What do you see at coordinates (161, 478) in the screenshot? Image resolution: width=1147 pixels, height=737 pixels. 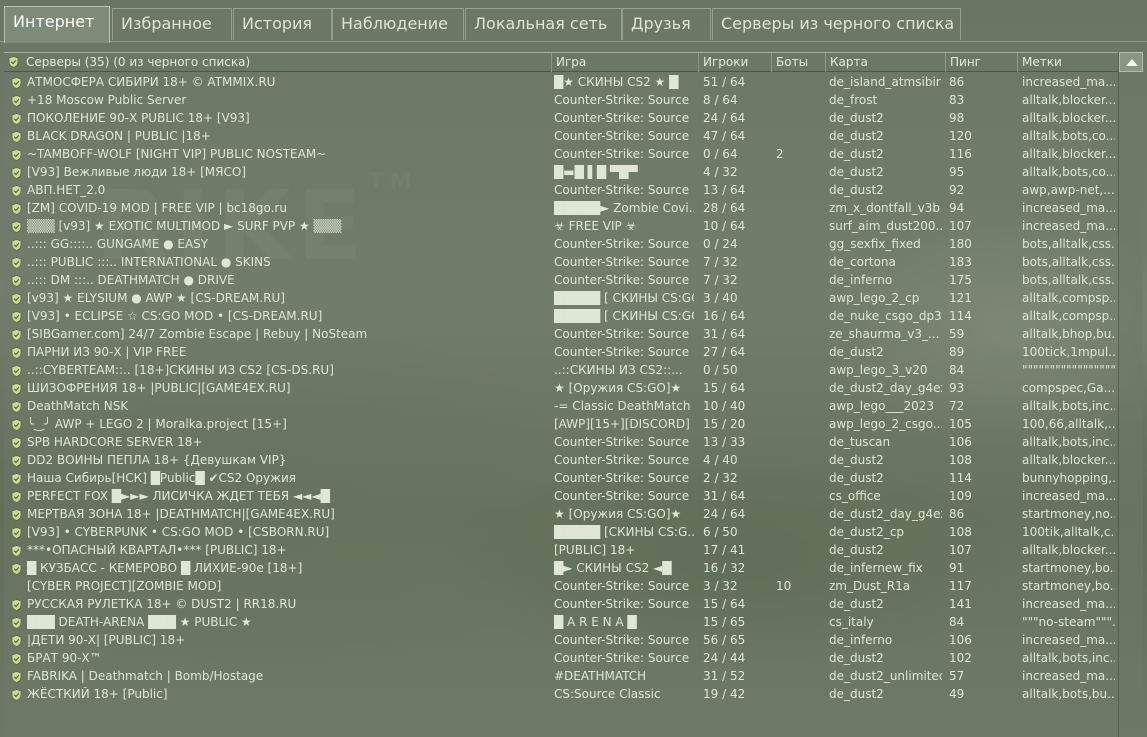 I see `server-name: Наша Сибирь[НСК] █Public█ ✔CS2 Оружия` at bounding box center [161, 478].